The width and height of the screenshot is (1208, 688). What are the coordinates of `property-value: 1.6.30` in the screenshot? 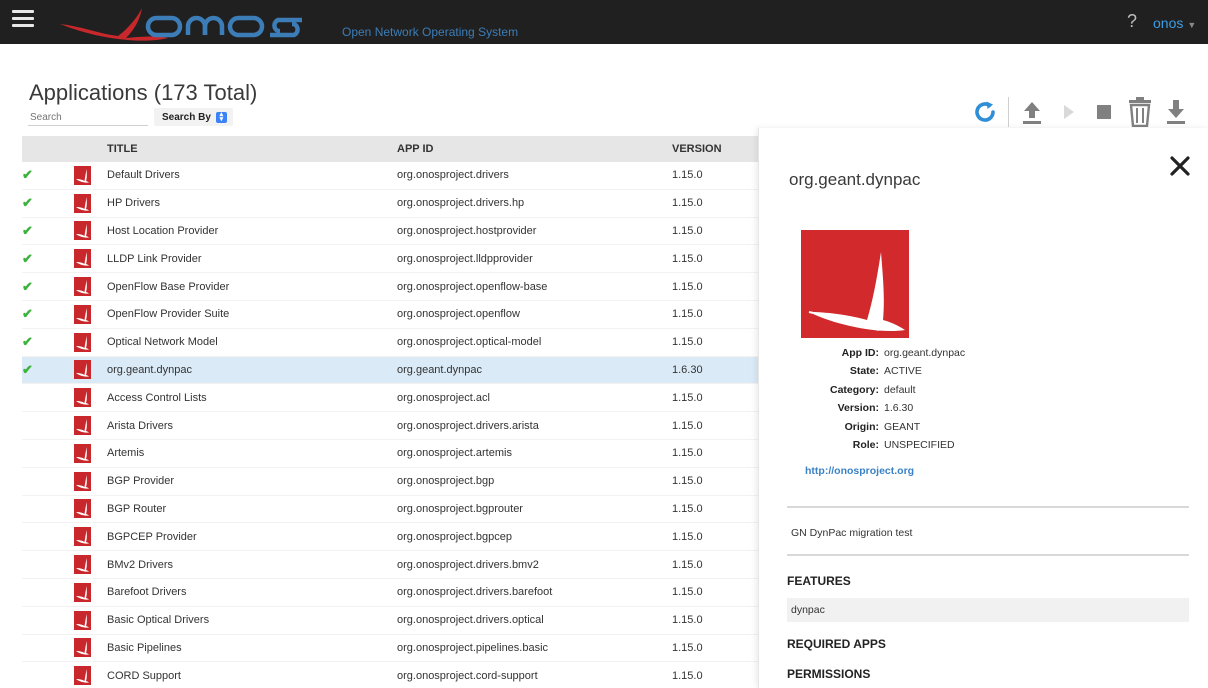 It's located at (899, 408).